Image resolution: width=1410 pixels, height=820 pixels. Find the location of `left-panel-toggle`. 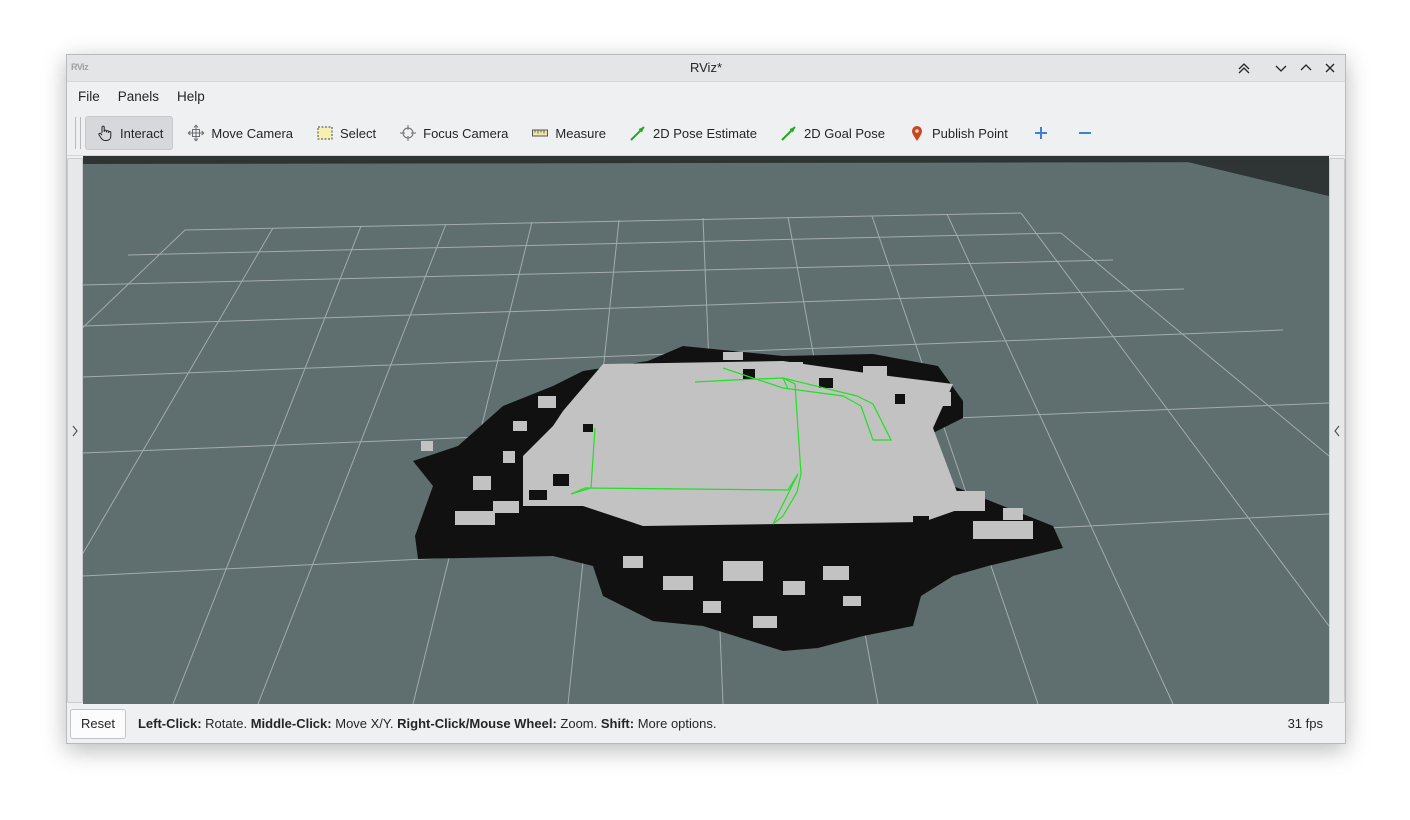

left-panel-toggle is located at coordinates (75, 430).